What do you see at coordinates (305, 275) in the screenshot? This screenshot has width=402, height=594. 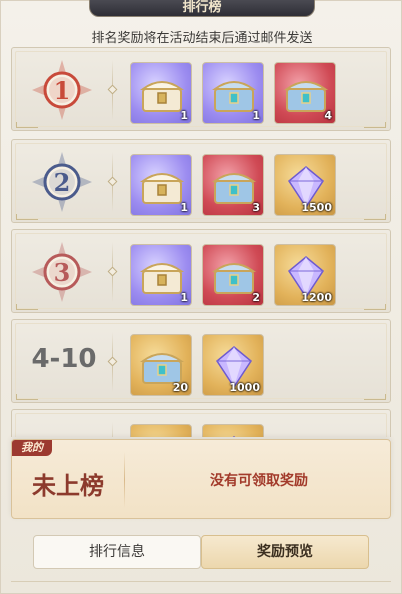 I see `reward-item: 1200` at bounding box center [305, 275].